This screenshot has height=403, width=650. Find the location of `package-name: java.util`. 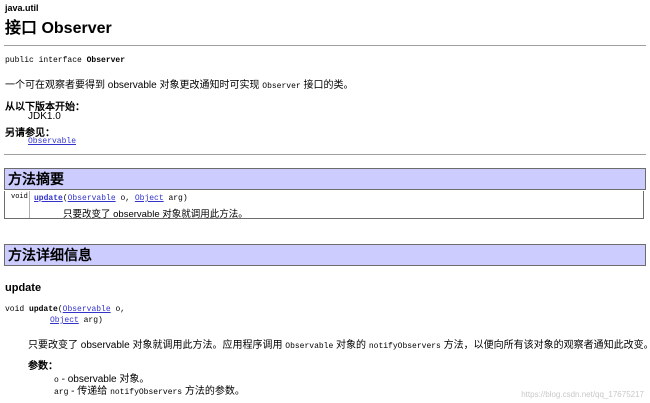

package-name: java.util is located at coordinates (22, 8).